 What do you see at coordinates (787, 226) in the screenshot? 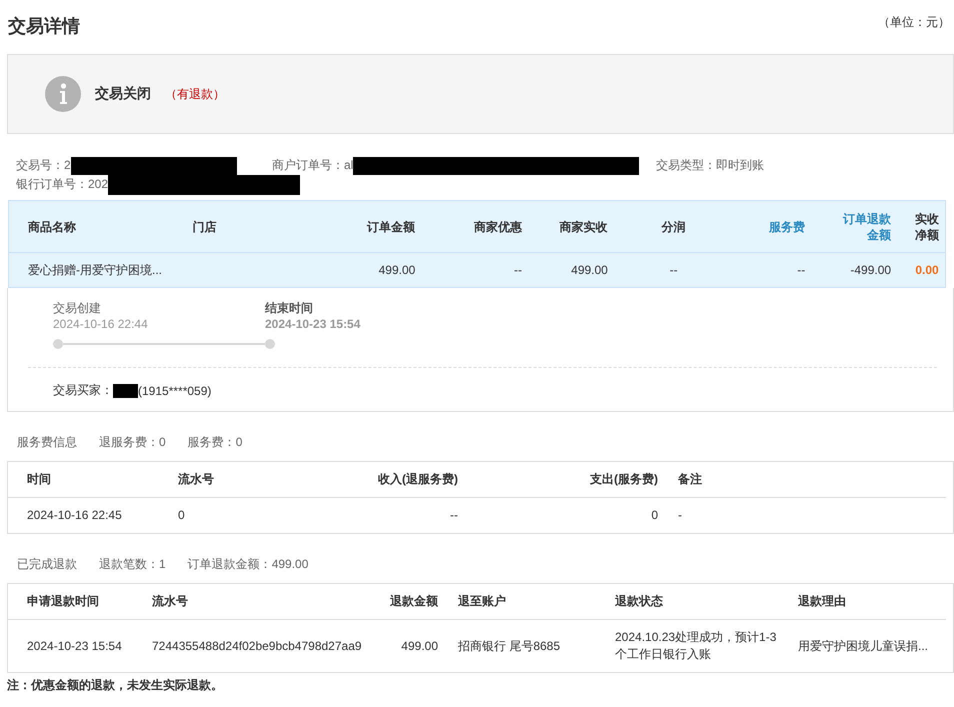
I see `column-header: 服务费` at bounding box center [787, 226].